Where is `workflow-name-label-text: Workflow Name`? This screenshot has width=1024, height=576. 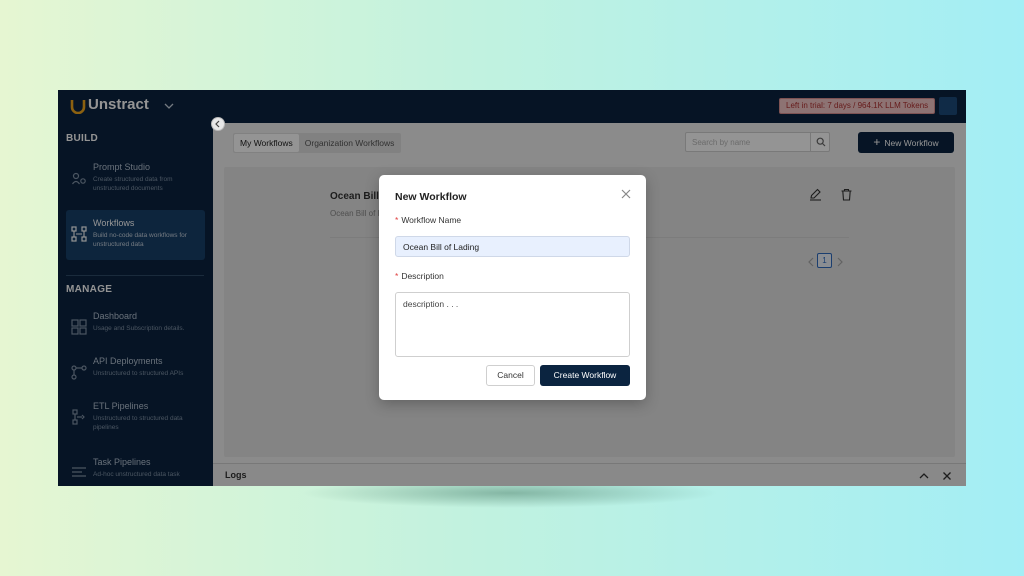
workflow-name-label-text: Workflow Name is located at coordinates (431, 220).